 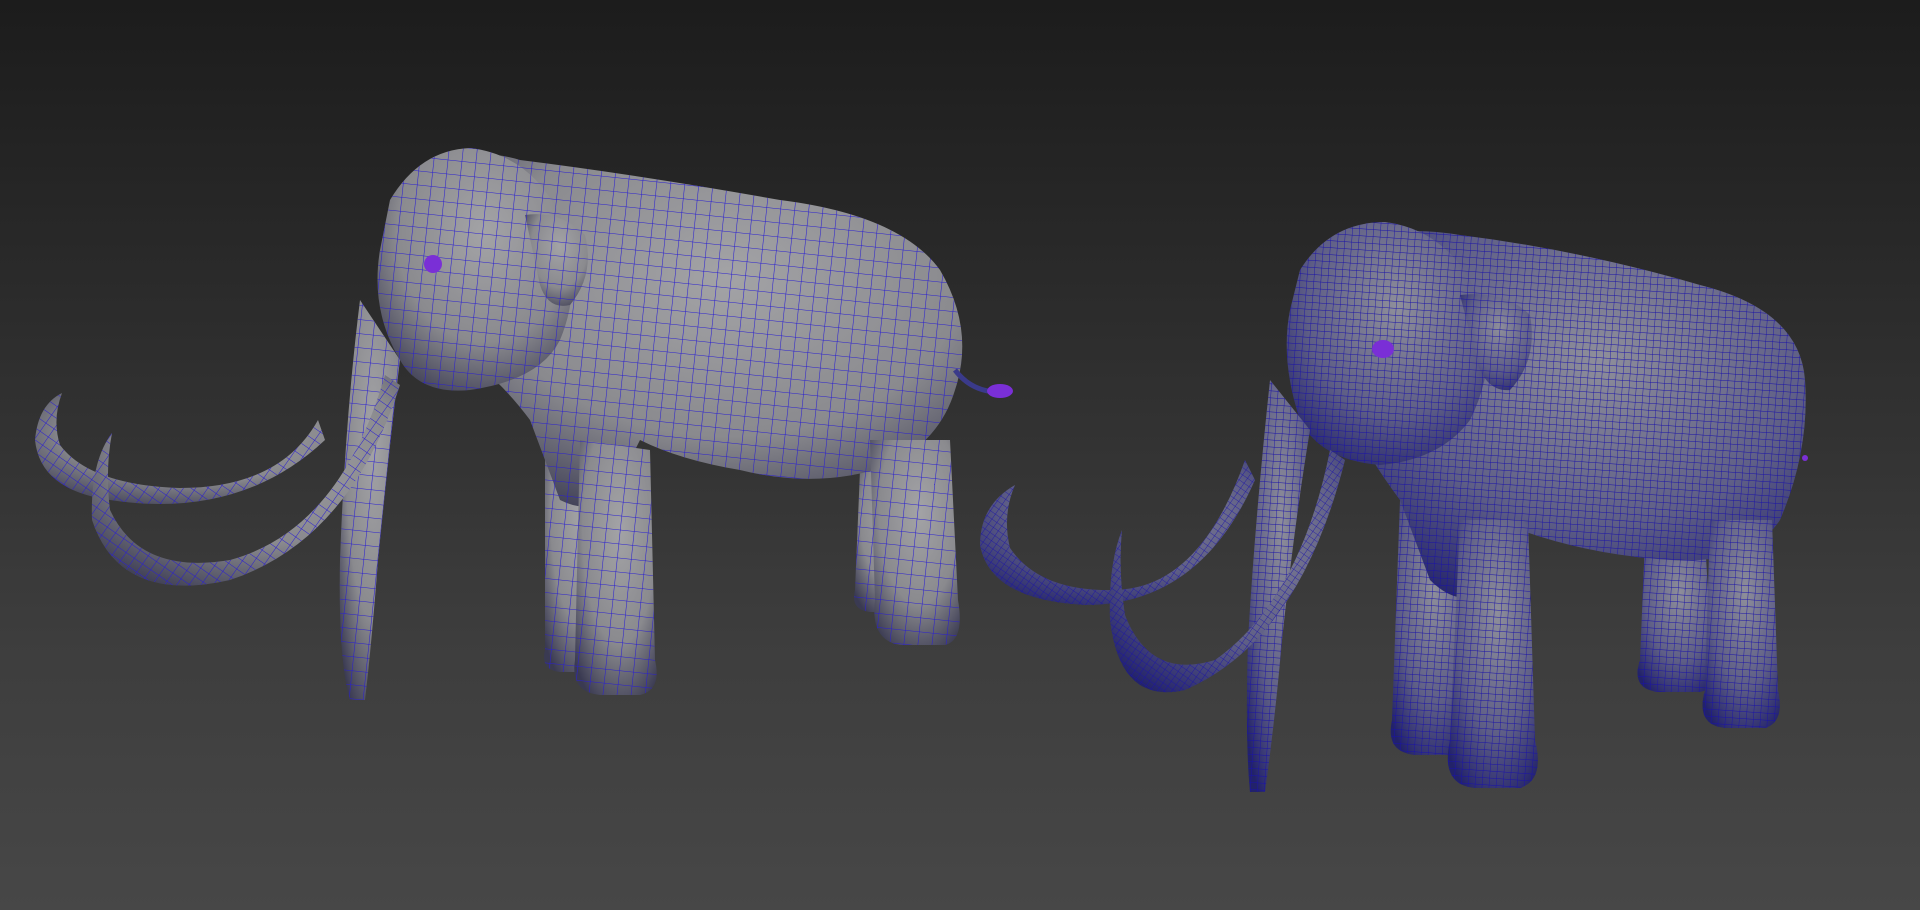 I want to click on mammoth-left-near-legs, so click(x=767, y=567).